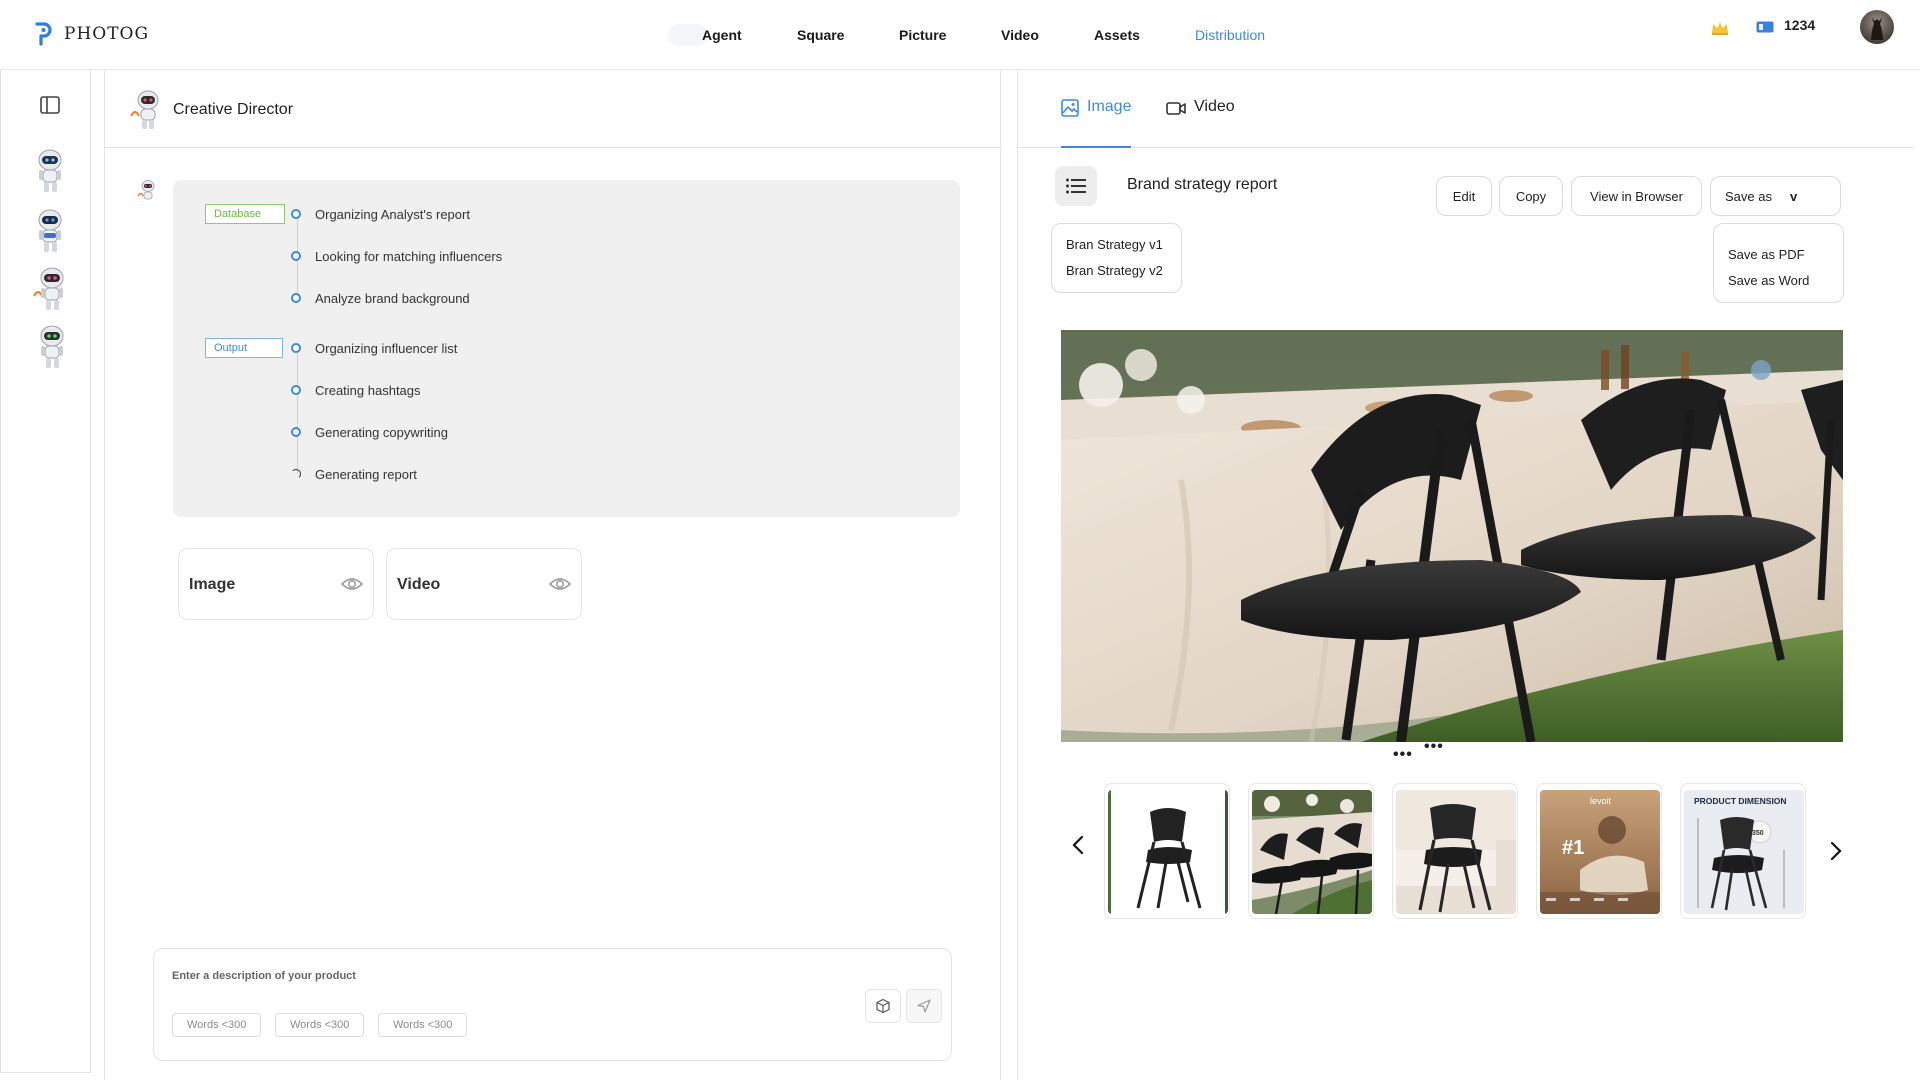  I want to click on card-label: Video, so click(419, 584).